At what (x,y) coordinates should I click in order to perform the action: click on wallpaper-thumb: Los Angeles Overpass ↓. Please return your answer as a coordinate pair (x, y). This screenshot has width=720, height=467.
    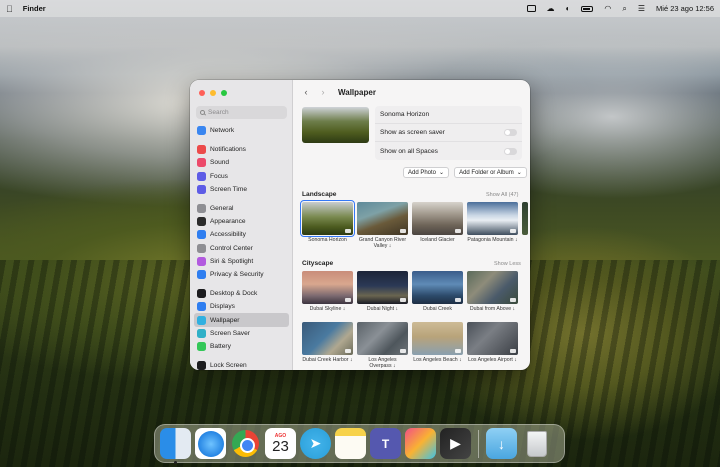
    Looking at the image, I should click on (382, 346).